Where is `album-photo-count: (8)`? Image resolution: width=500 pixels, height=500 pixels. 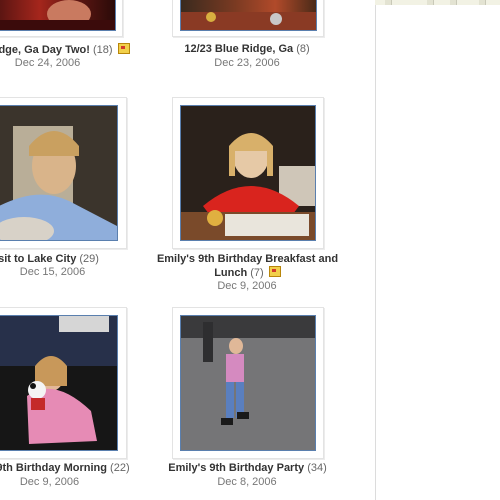
album-photo-count: (8) is located at coordinates (303, 49).